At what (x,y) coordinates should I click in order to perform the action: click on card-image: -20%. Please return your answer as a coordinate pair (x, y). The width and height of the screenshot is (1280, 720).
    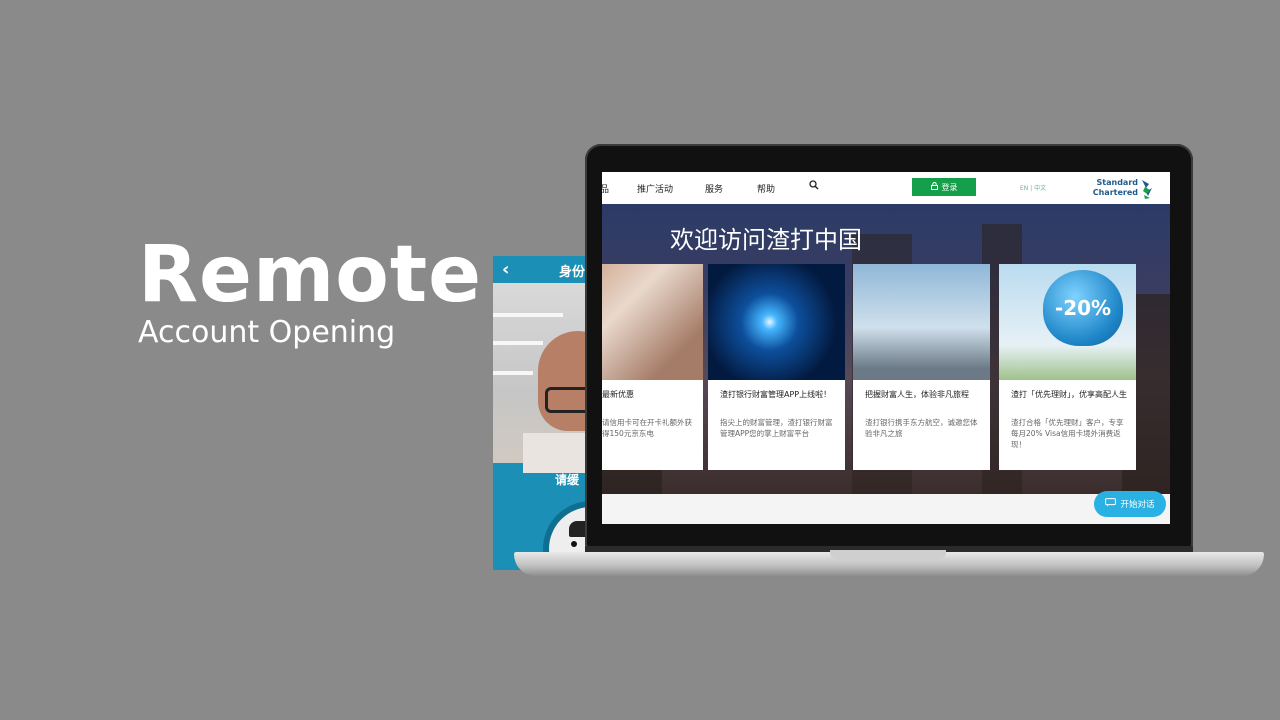
    Looking at the image, I should click on (1067, 322).